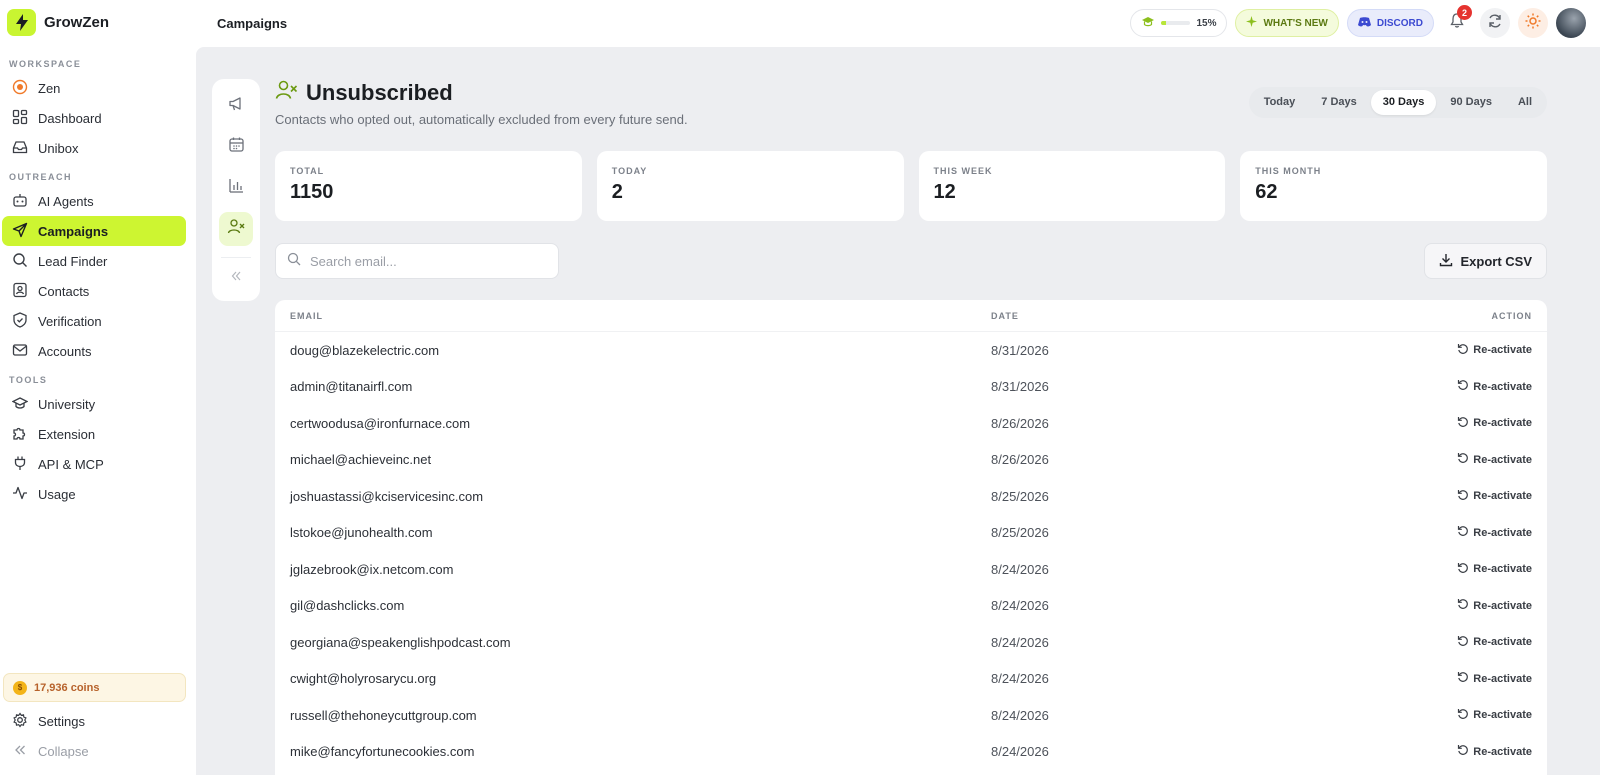  What do you see at coordinates (94, 148) in the screenshot?
I see `sidebar-item-unibox: Unibox` at bounding box center [94, 148].